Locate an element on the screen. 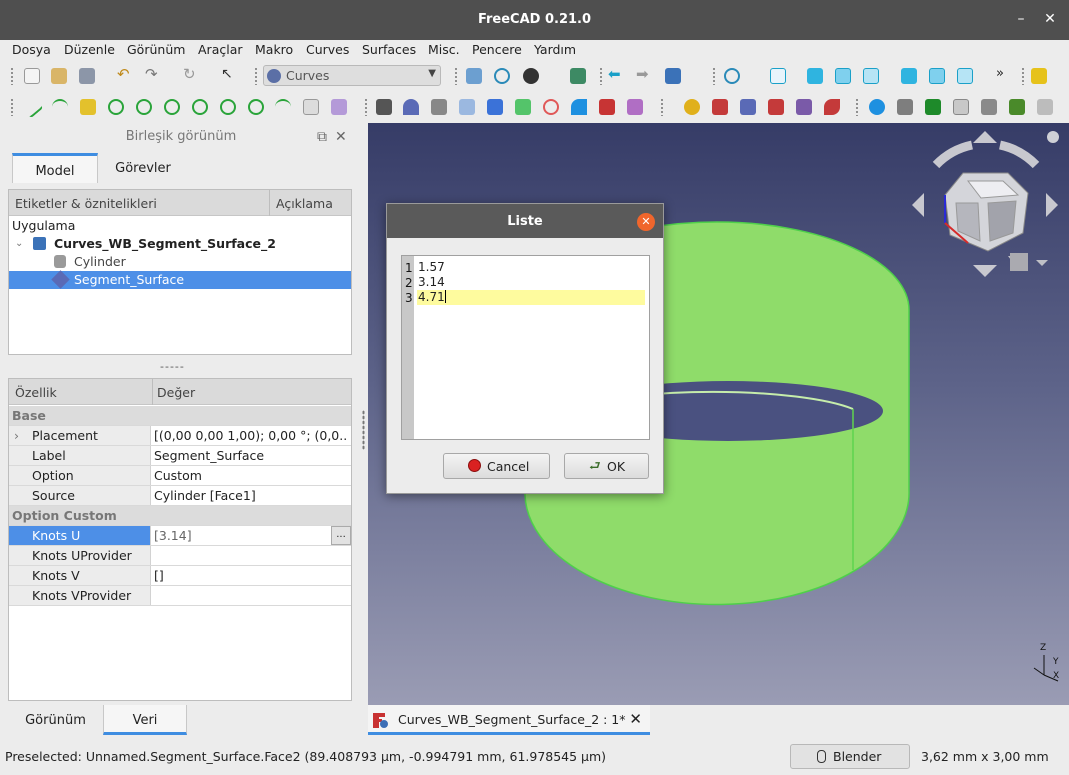 This screenshot has width=1069, height=775. property-row-knots-vprovider: Knots VProvider is located at coordinates (180, 596).